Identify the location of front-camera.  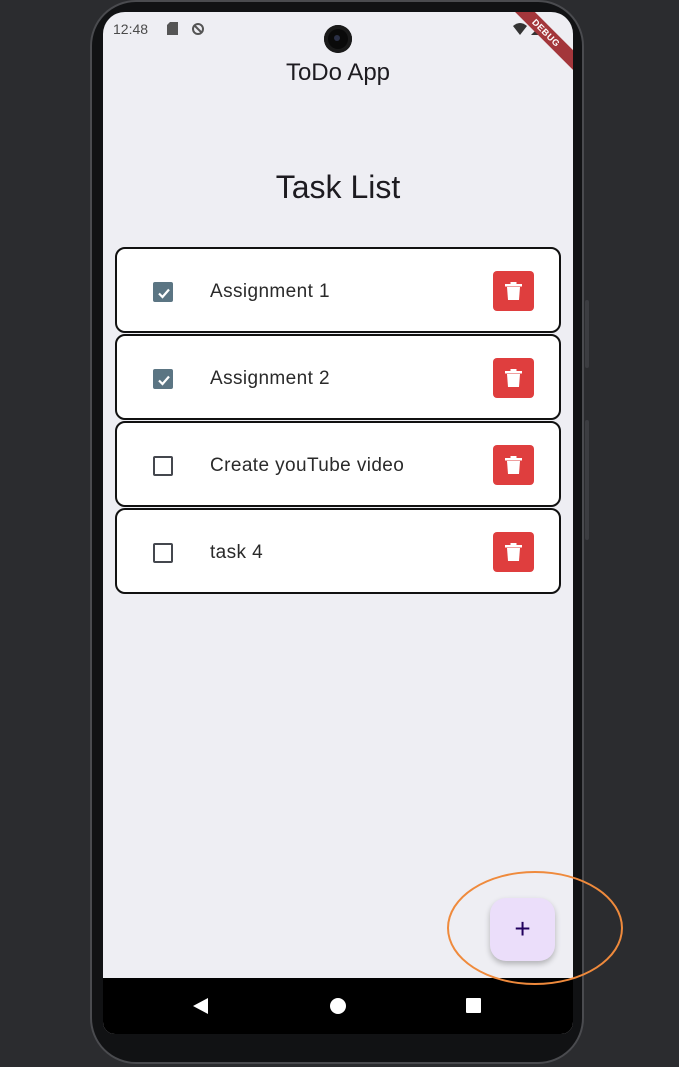
(338, 39).